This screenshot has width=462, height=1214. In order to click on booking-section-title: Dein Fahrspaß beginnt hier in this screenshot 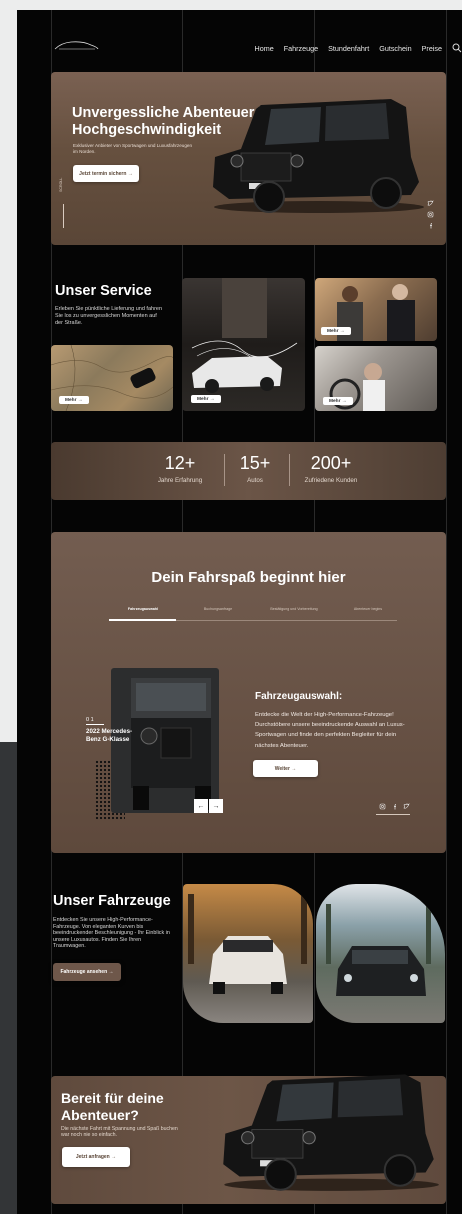, I will do `click(248, 577)`.